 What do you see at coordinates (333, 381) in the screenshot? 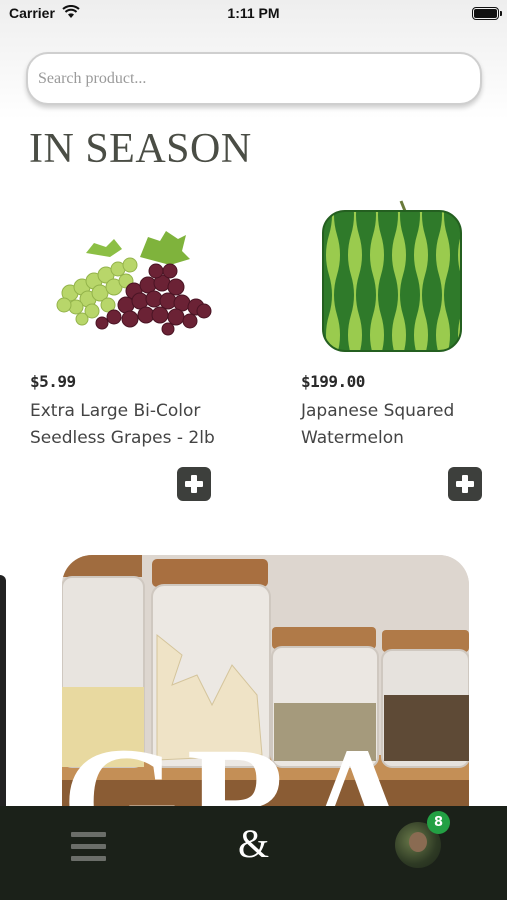
I see `product-price: $199.00` at bounding box center [333, 381].